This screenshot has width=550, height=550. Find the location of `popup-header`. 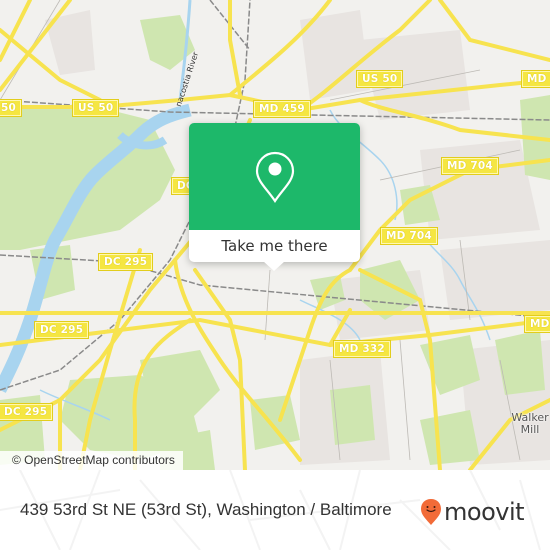

popup-header is located at coordinates (274, 176).